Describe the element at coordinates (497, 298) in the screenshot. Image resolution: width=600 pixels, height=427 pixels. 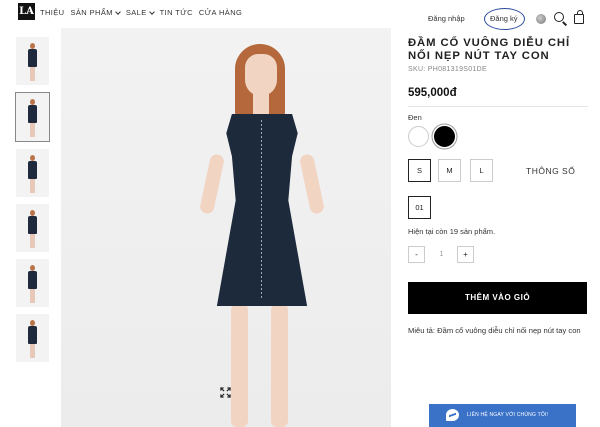
I see `add-to-cart-button: THÊM VÀO GIỎ` at that location.